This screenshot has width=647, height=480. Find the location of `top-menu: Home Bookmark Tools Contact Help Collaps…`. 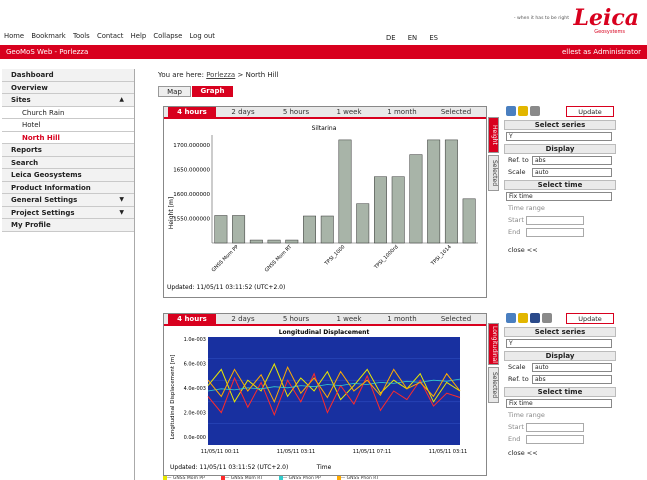

top-menu: Home Bookmark Tools Contact Help Collaps… is located at coordinates (323, 38).